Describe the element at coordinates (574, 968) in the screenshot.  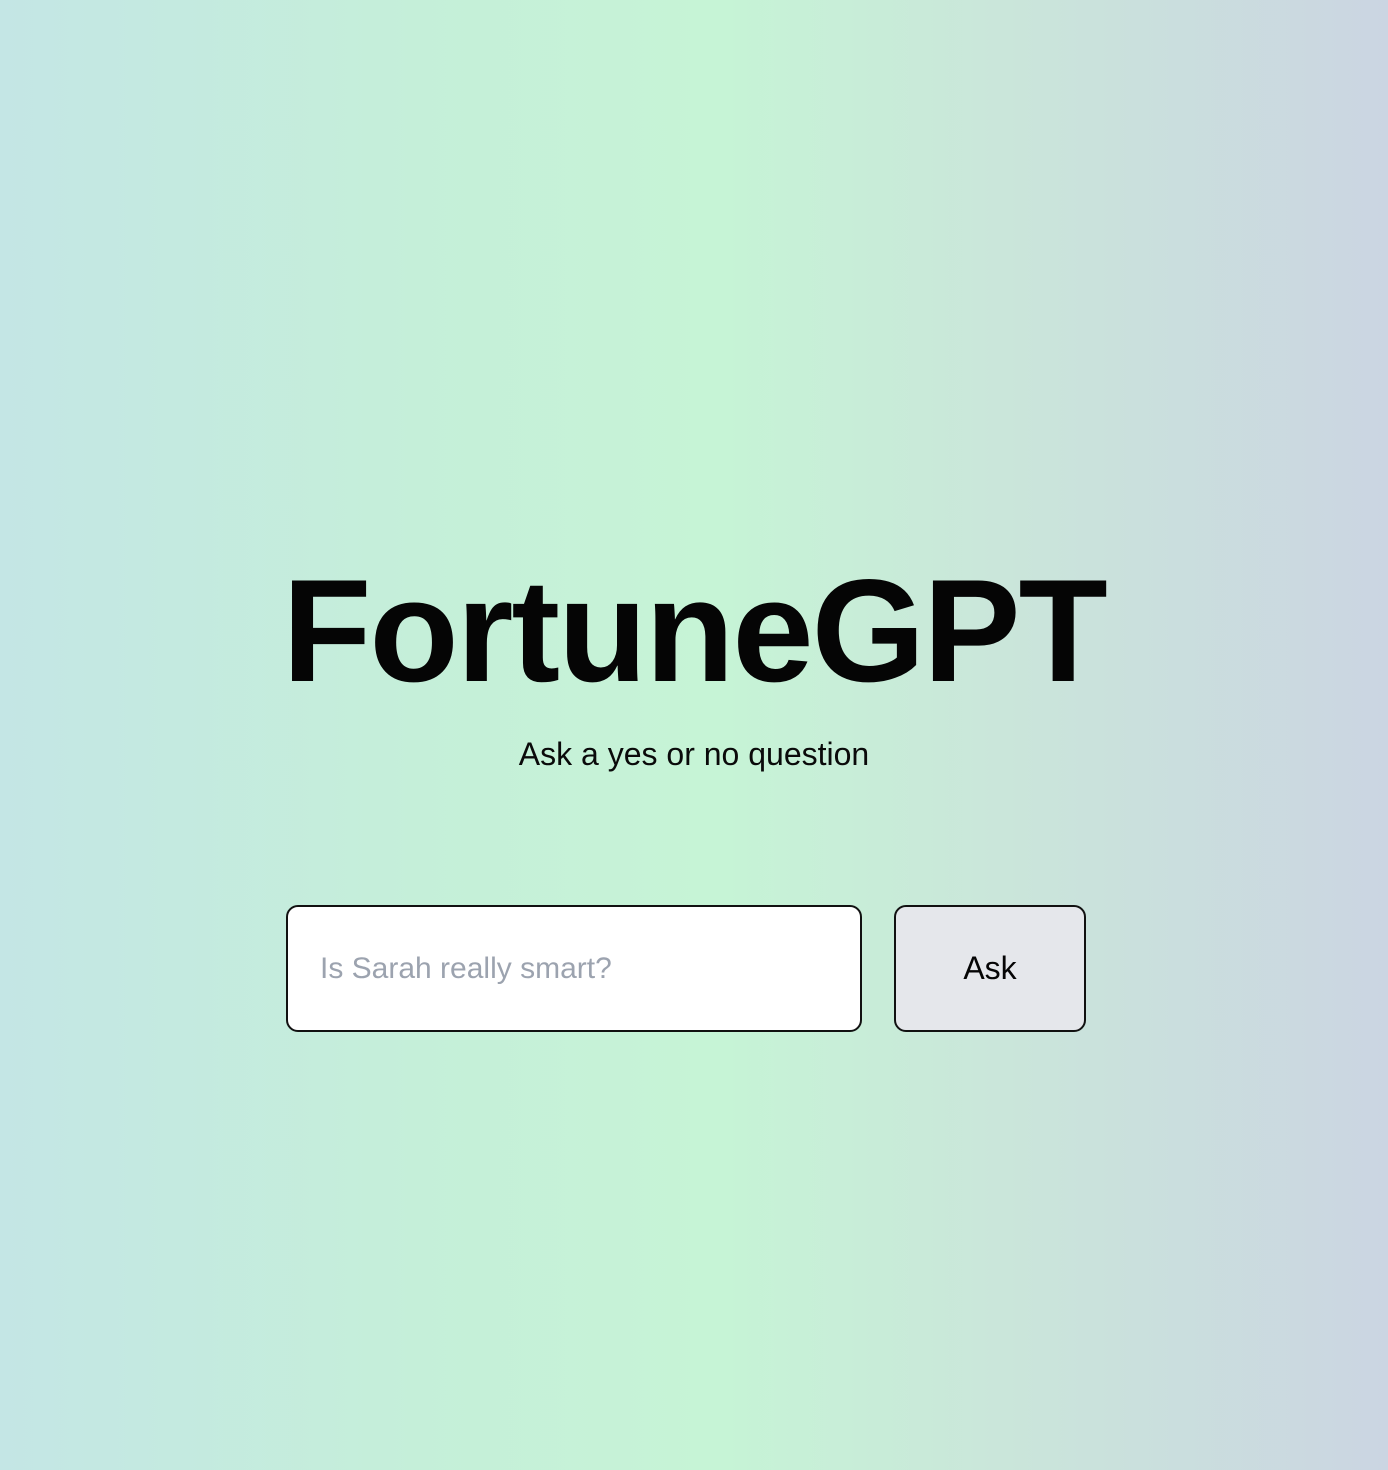
I see `question-input` at that location.